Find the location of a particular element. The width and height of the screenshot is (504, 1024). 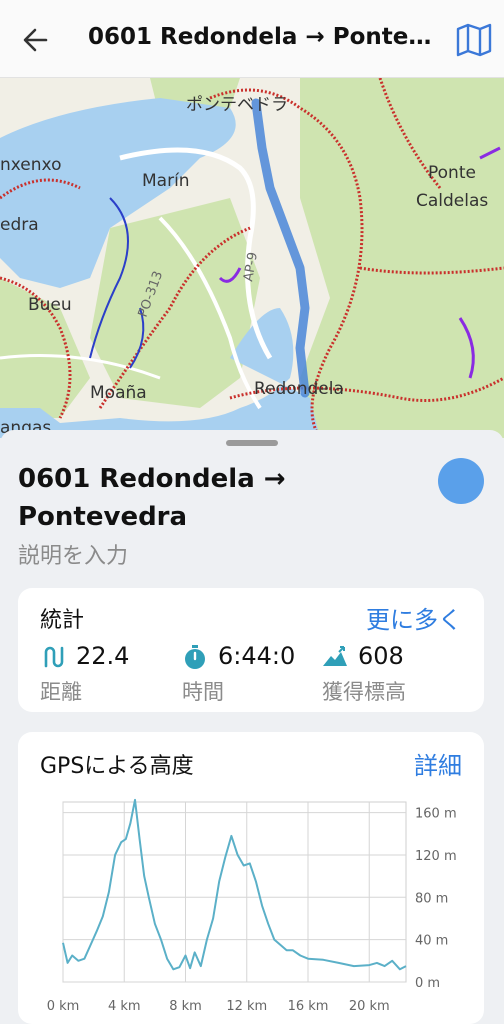

more-stats-link: 更に多く is located at coordinates (414, 617).